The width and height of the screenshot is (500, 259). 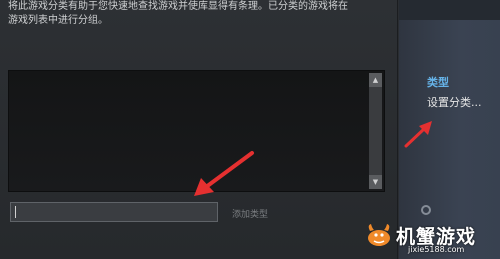 What do you see at coordinates (379, 235) in the screenshot?
I see `crab-logo-icon` at bounding box center [379, 235].